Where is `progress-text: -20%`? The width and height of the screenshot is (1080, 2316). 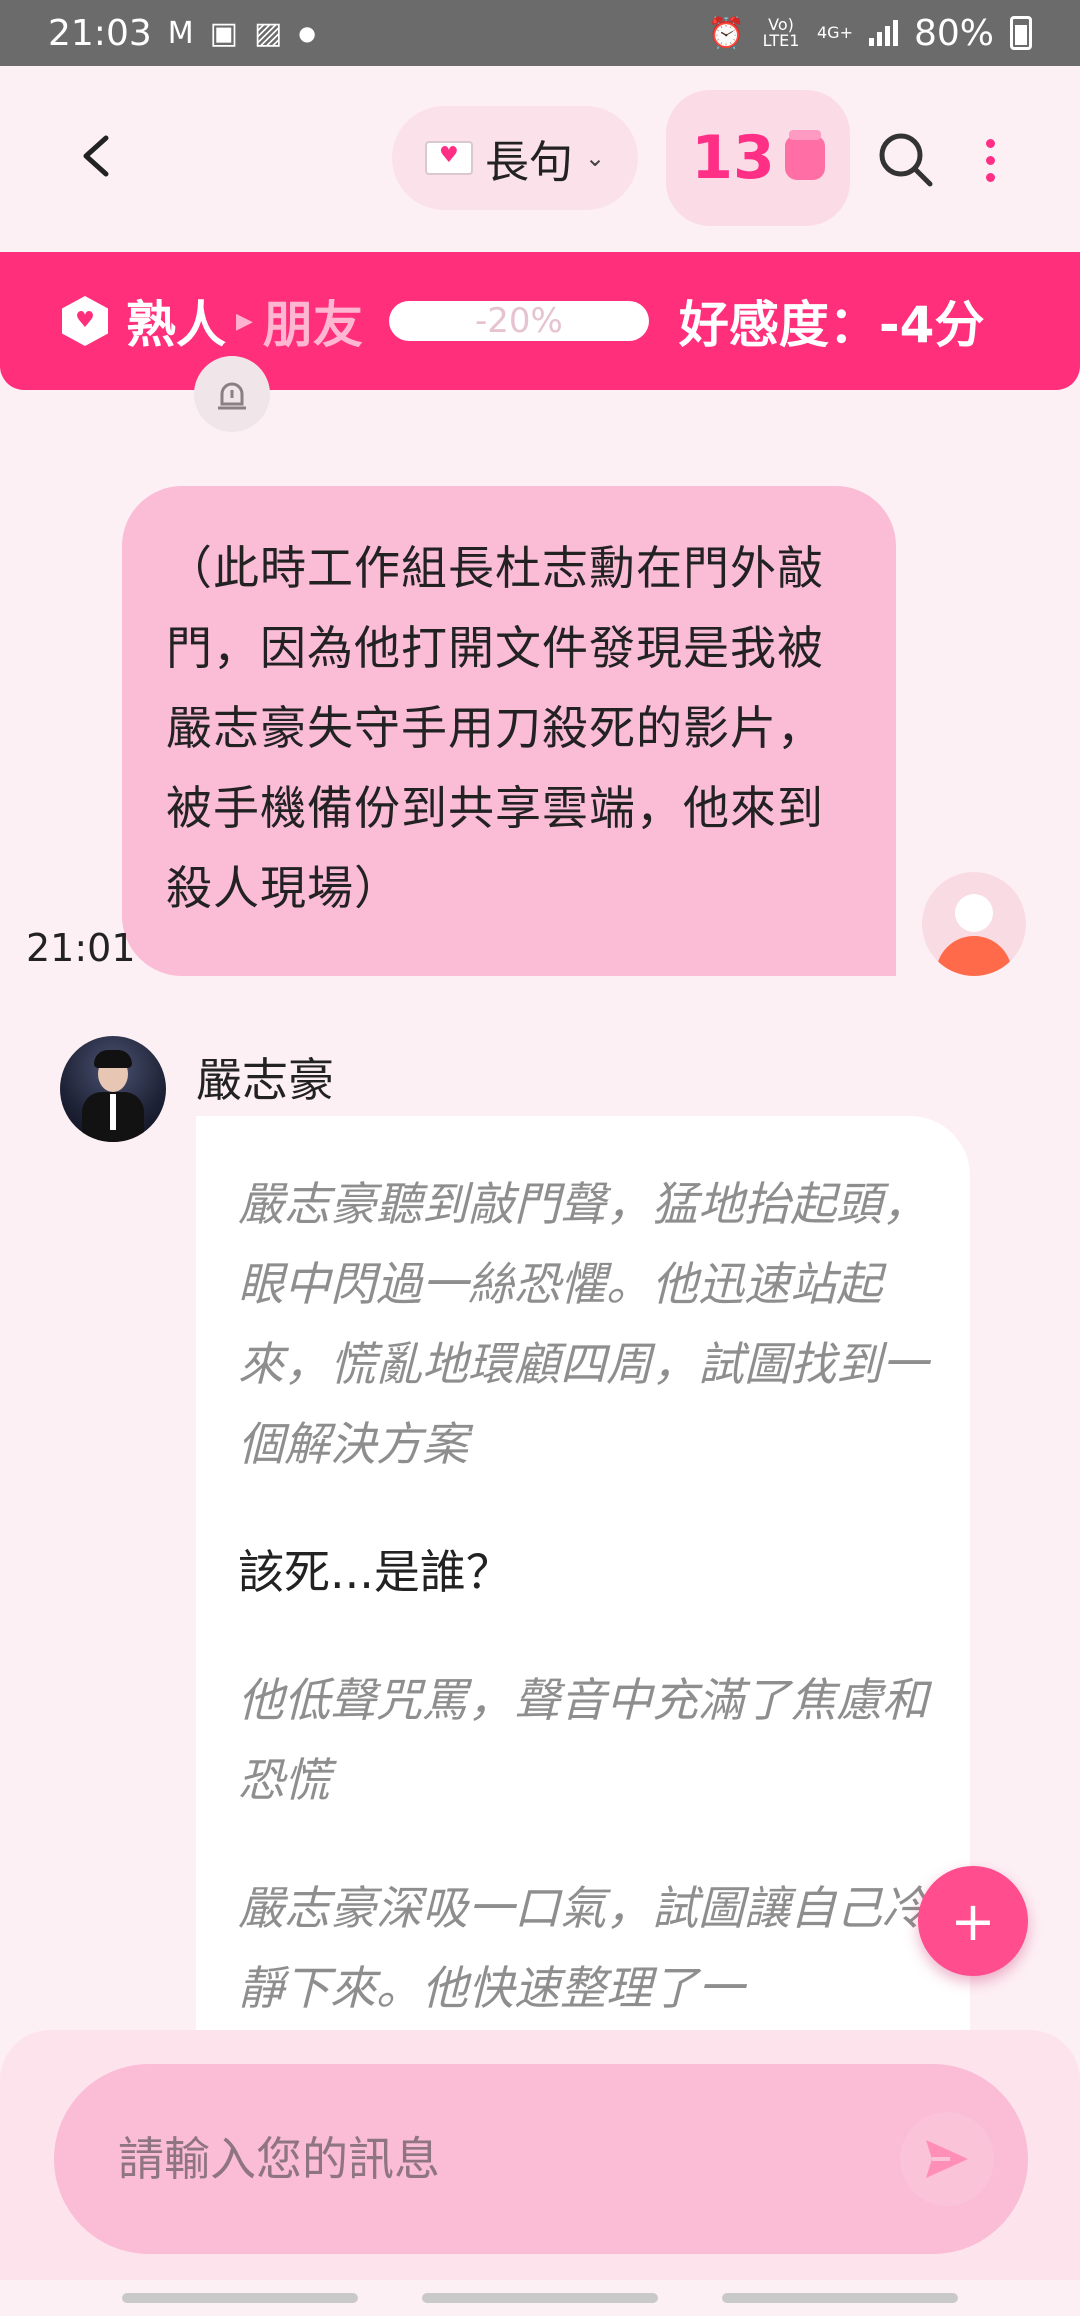 progress-text: -20% is located at coordinates (519, 321).